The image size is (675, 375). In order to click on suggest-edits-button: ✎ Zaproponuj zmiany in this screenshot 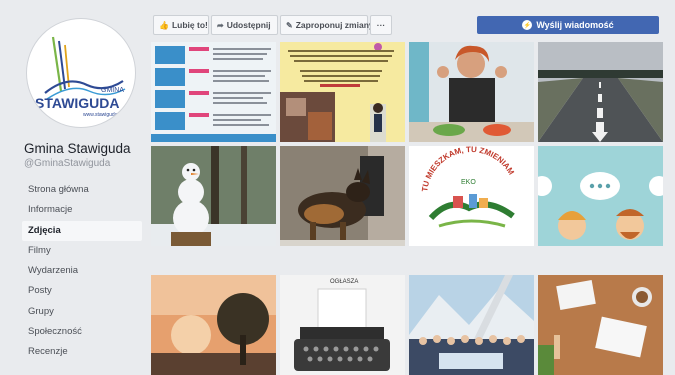, I will do `click(327, 25)`.